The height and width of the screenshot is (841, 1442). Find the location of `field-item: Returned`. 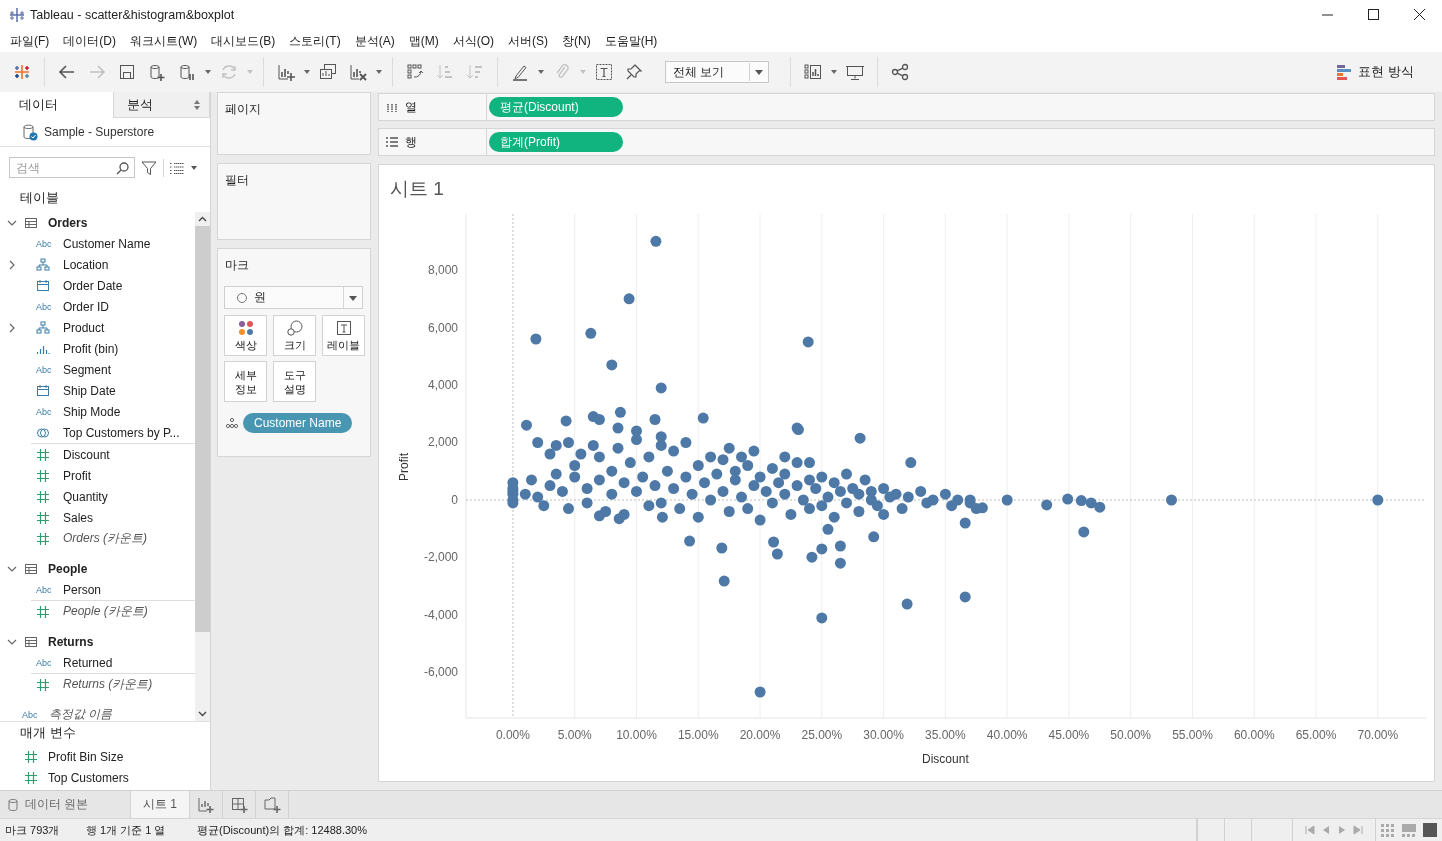

field-item: Returned is located at coordinates (88, 662).